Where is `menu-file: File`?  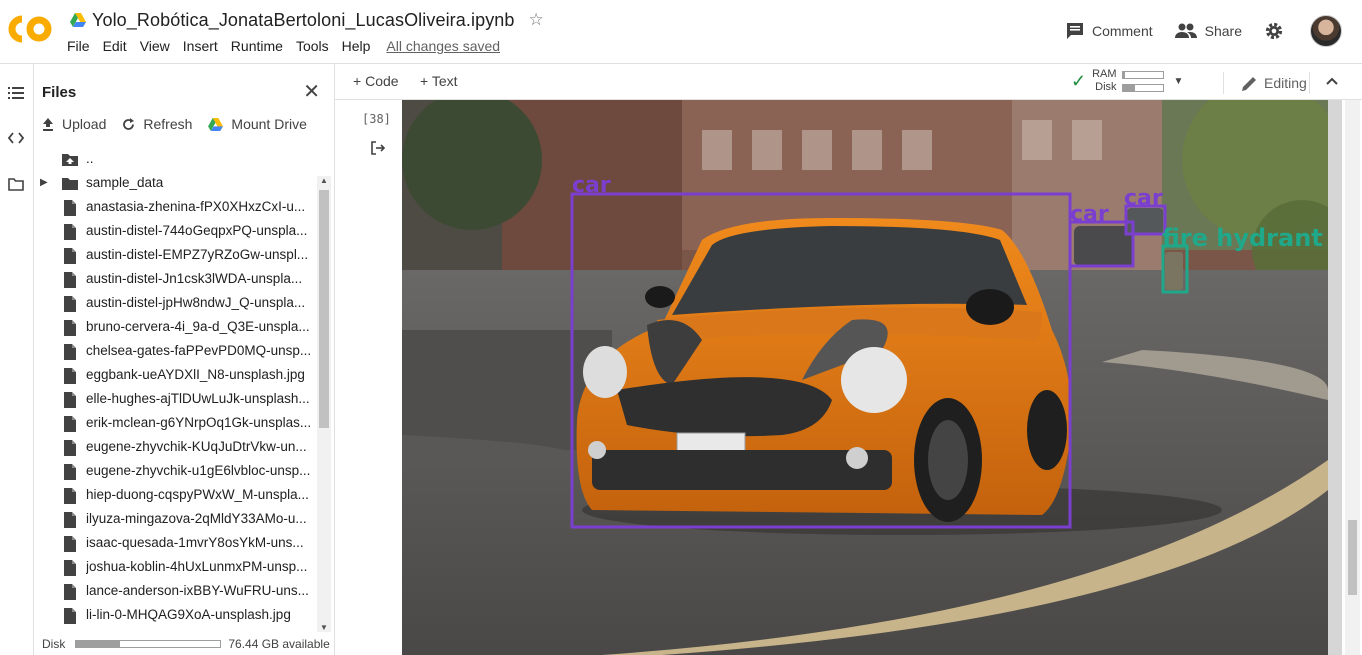
menu-file: File is located at coordinates (78, 46).